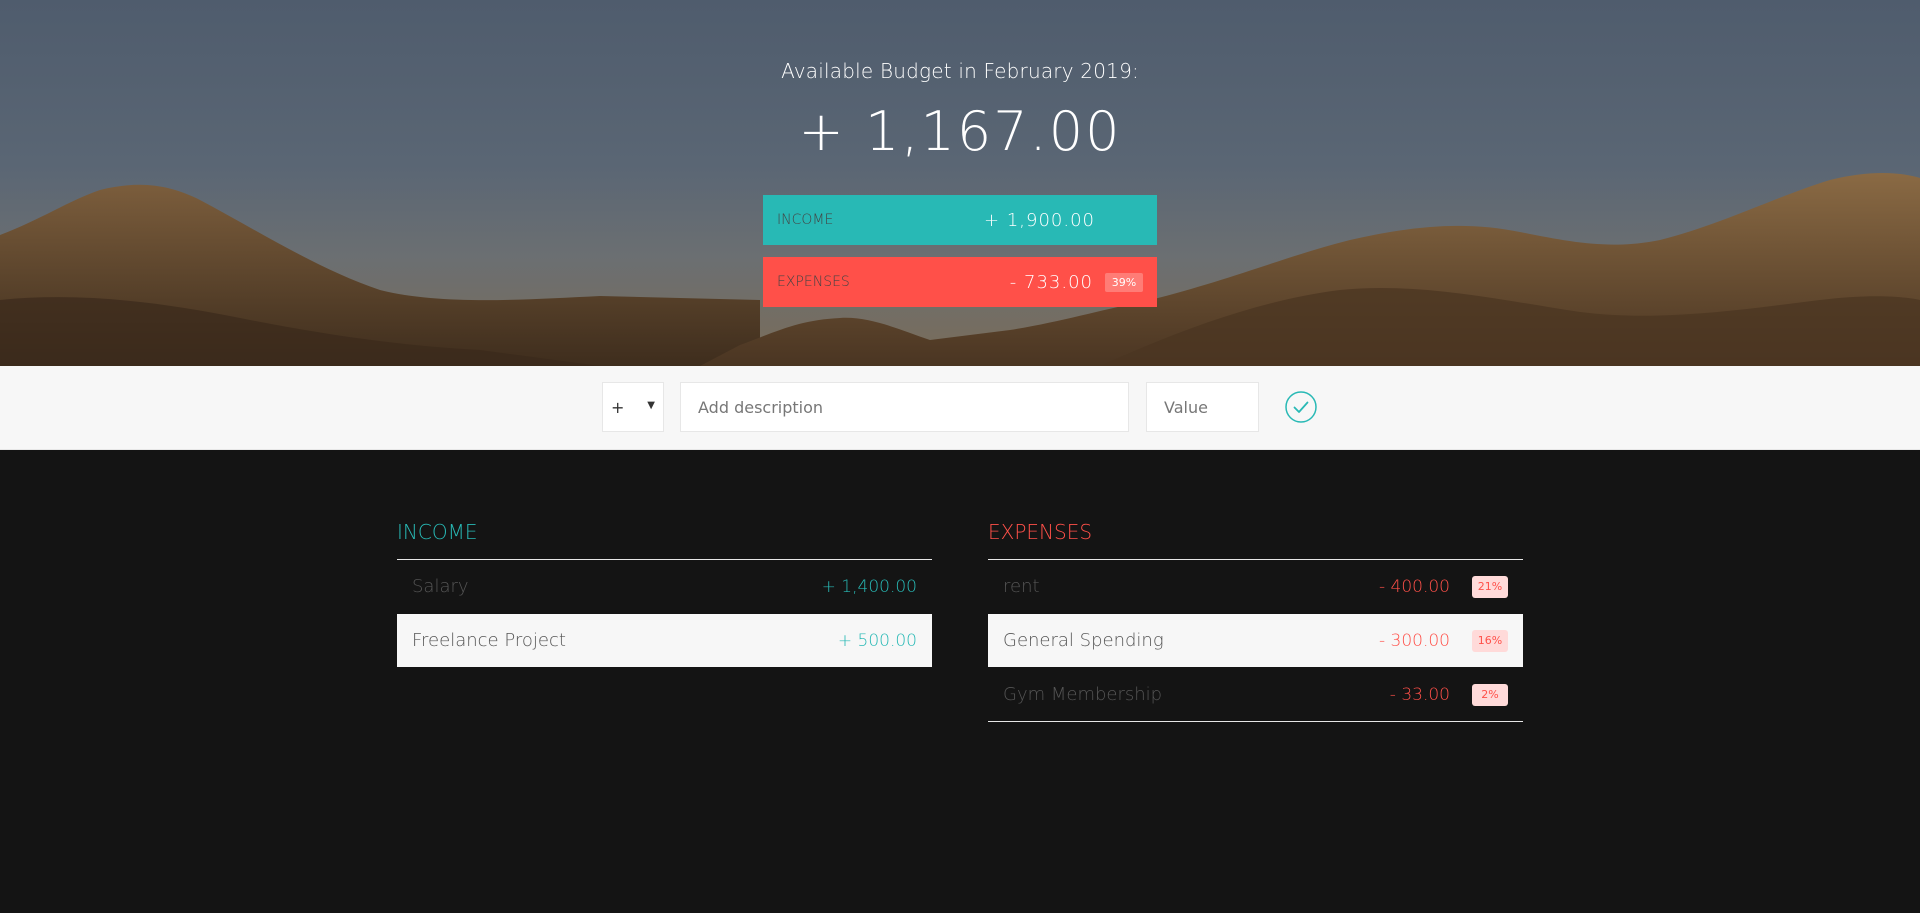 This screenshot has height=913, width=1920. Describe the element at coordinates (1490, 640) in the screenshot. I see `item-percentage-badge: 16%` at that location.